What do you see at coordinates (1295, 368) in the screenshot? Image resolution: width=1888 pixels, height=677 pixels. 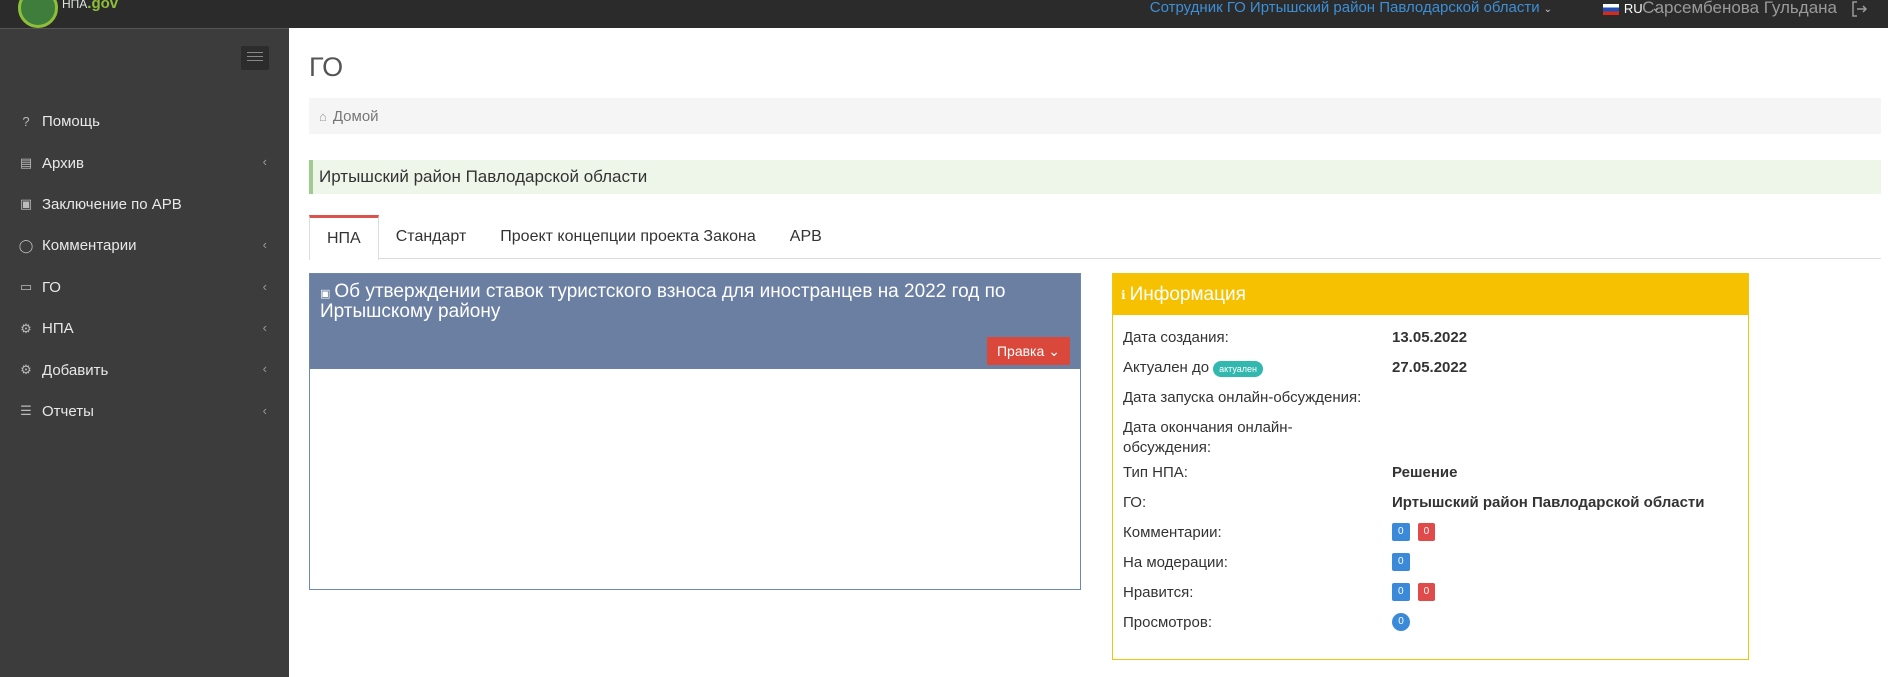 I see `info-row-actual: Актуален до актуален 27.05.2022` at bounding box center [1295, 368].